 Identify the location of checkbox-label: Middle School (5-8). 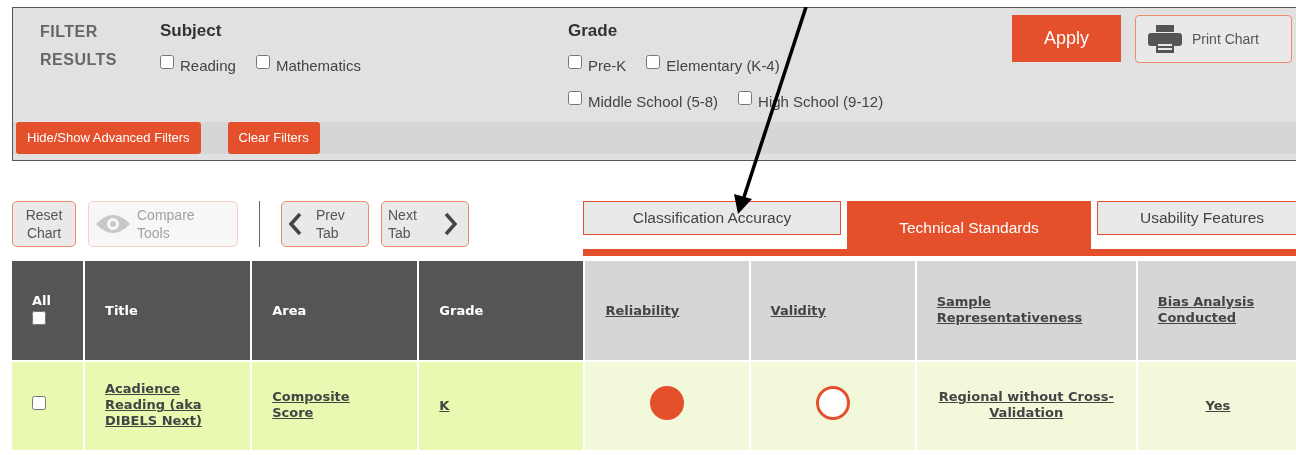
(653, 102).